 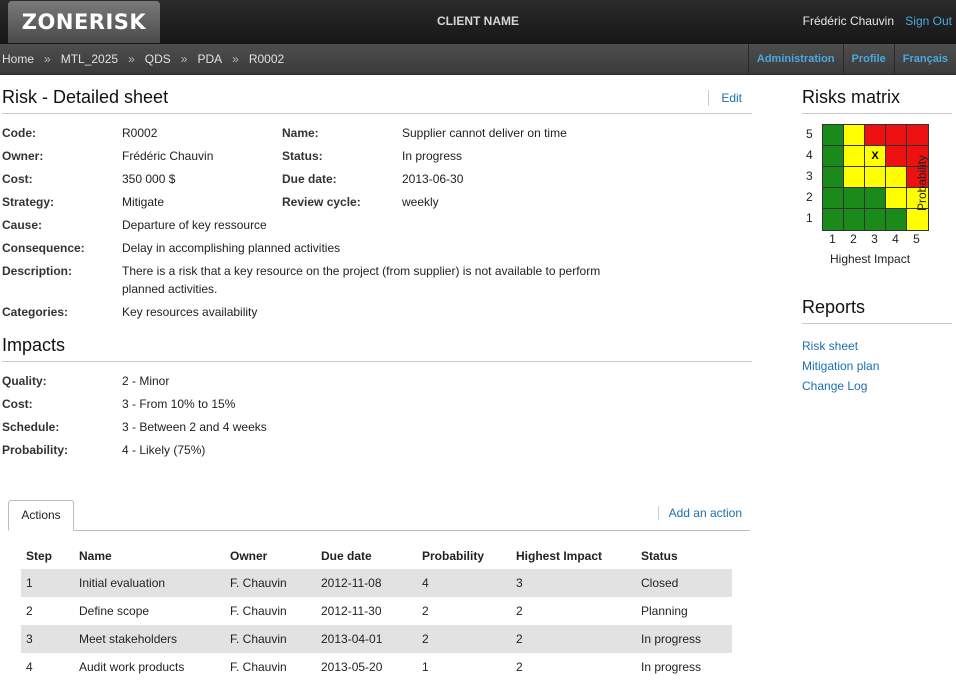 I want to click on cell-status: In progress, so click(x=684, y=639).